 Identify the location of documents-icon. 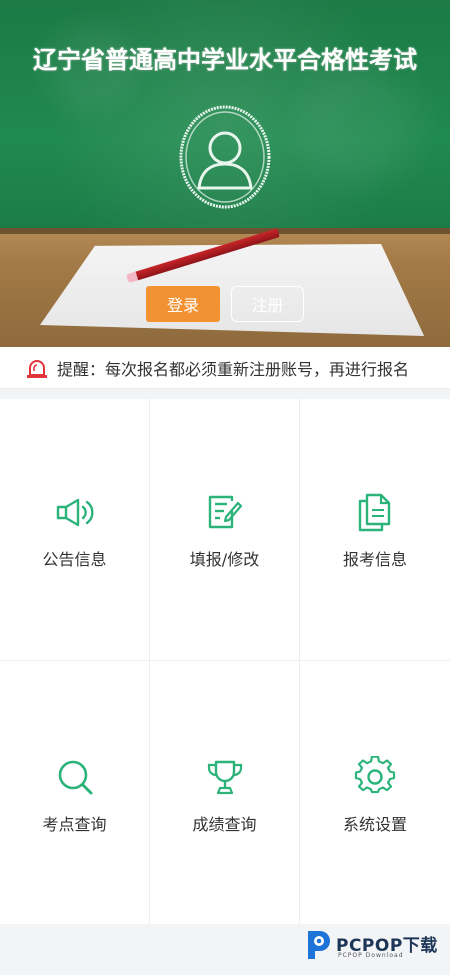
(374, 512).